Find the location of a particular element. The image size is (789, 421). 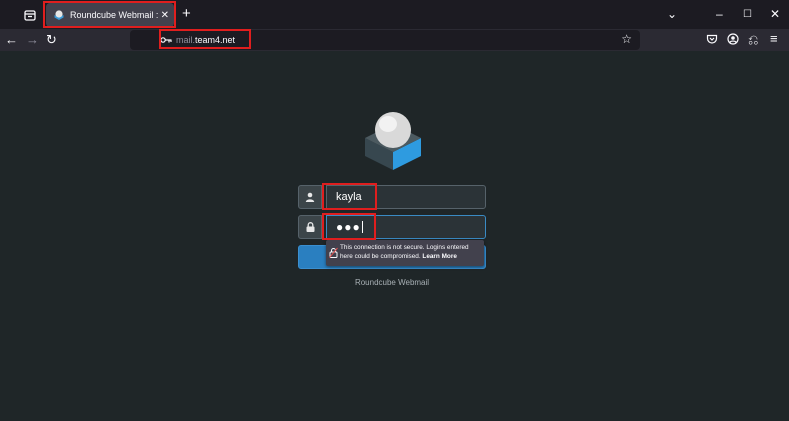

new-tab-icon: + is located at coordinates (186, 14).